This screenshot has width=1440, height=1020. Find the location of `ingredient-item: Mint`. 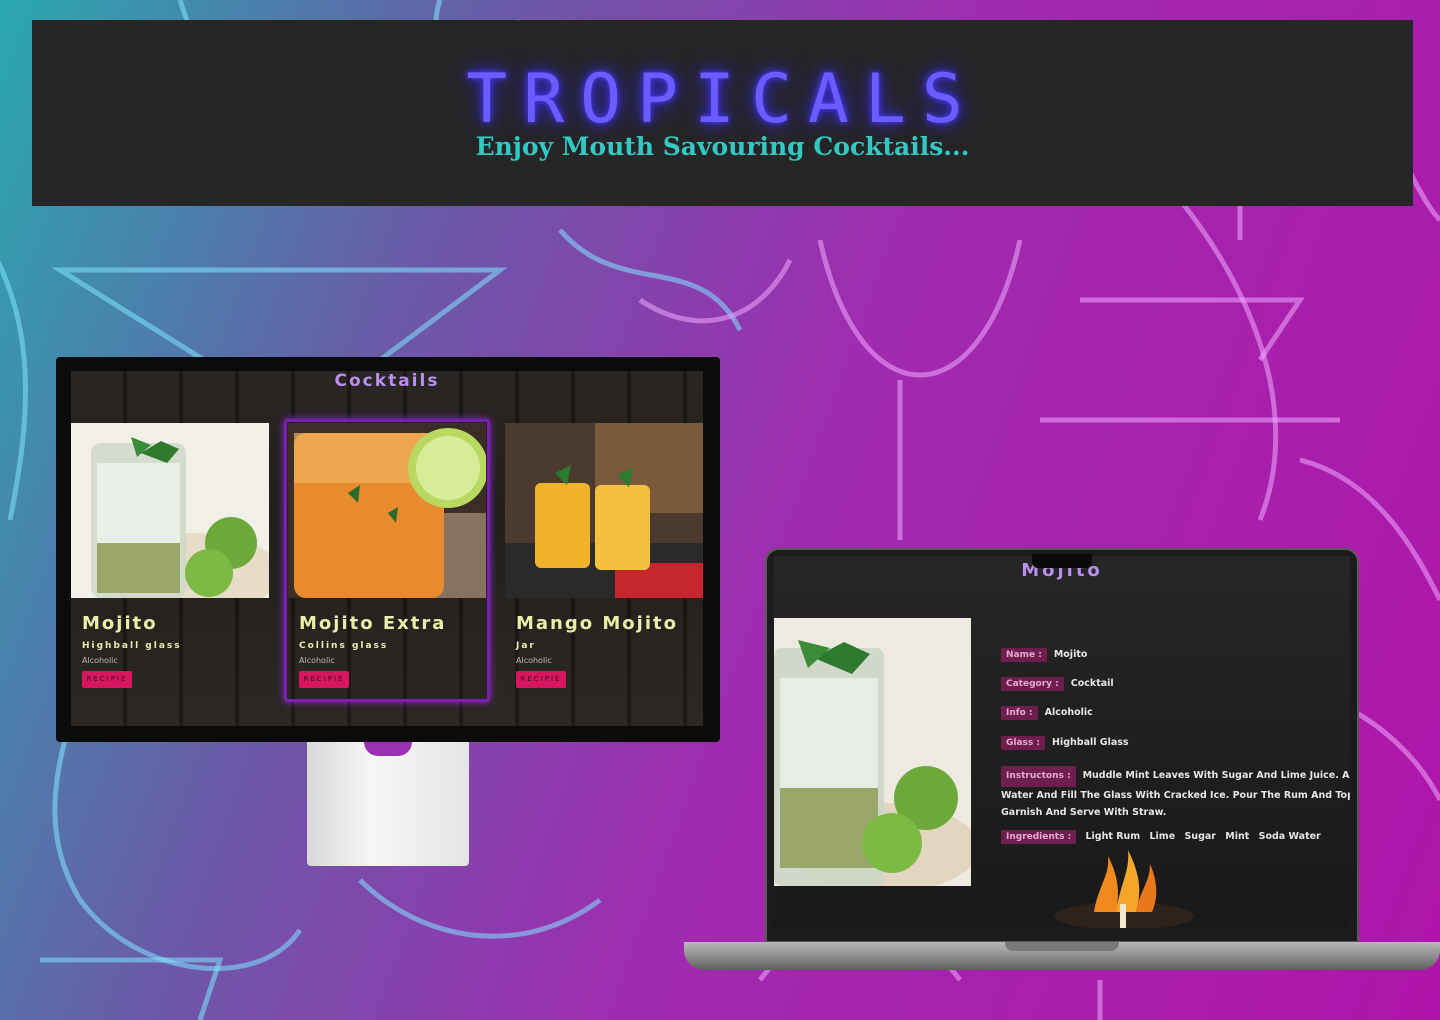

ingredient-item: Mint is located at coordinates (1237, 836).